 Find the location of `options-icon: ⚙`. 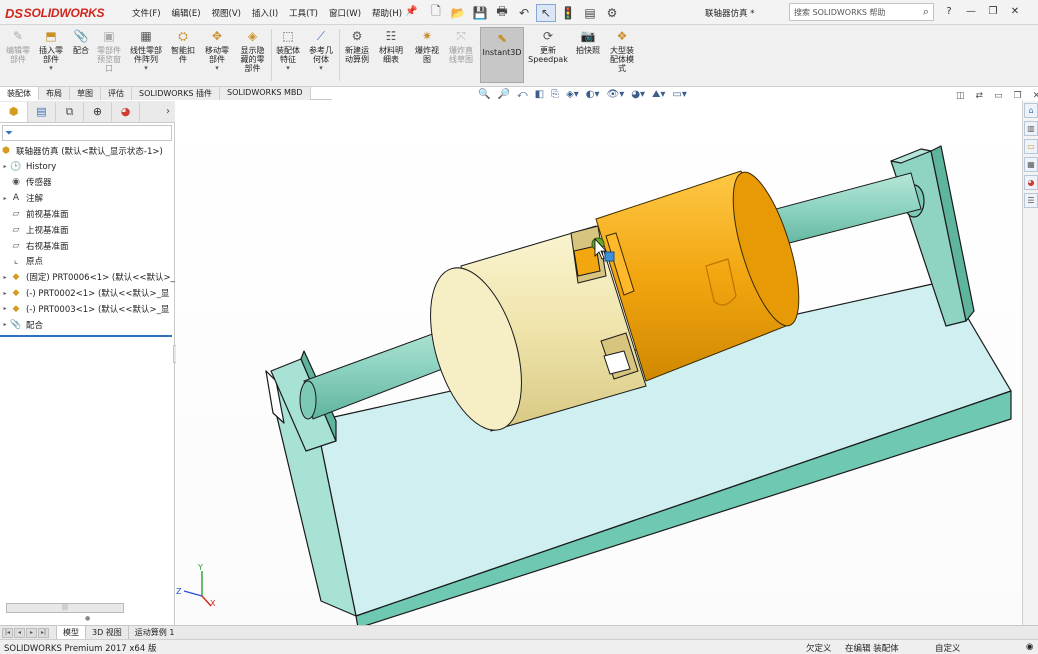

options-icon: ⚙ is located at coordinates (612, 13).